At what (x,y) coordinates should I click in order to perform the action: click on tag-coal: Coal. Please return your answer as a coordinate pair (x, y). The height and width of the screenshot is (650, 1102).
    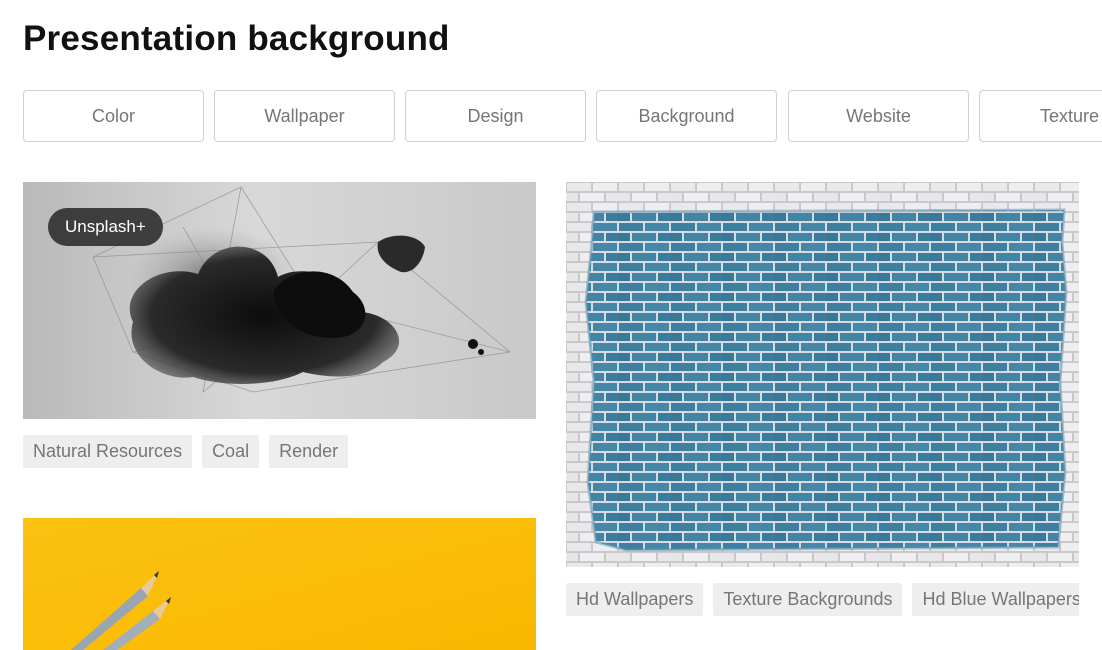
    Looking at the image, I should click on (231, 451).